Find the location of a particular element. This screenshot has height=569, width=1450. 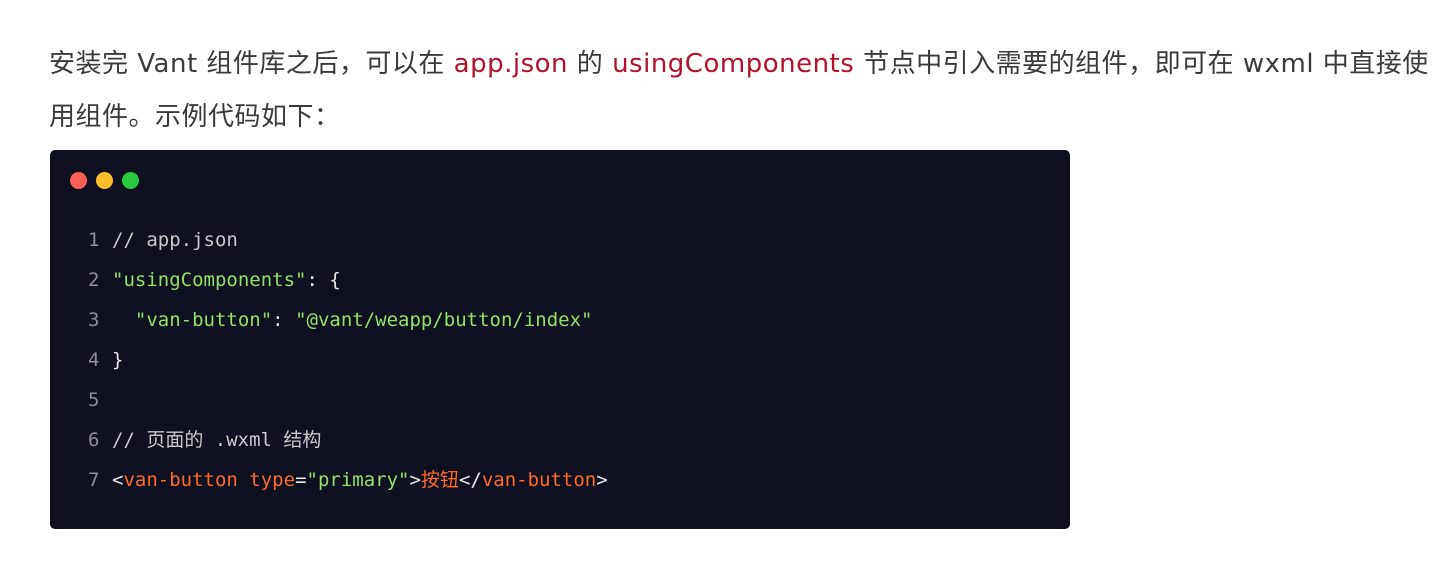

code-line-4: 4} is located at coordinates (348, 360).